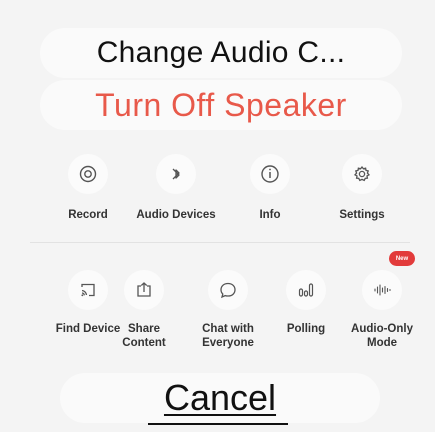  Describe the element at coordinates (144, 290) in the screenshot. I see `share-icon` at that location.